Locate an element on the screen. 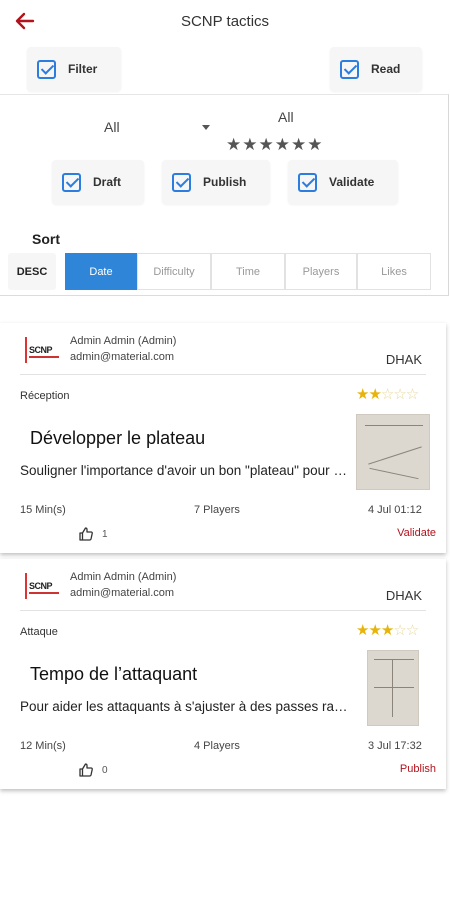  tactic-date: 4 Jul 01:12 is located at coordinates (395, 510).